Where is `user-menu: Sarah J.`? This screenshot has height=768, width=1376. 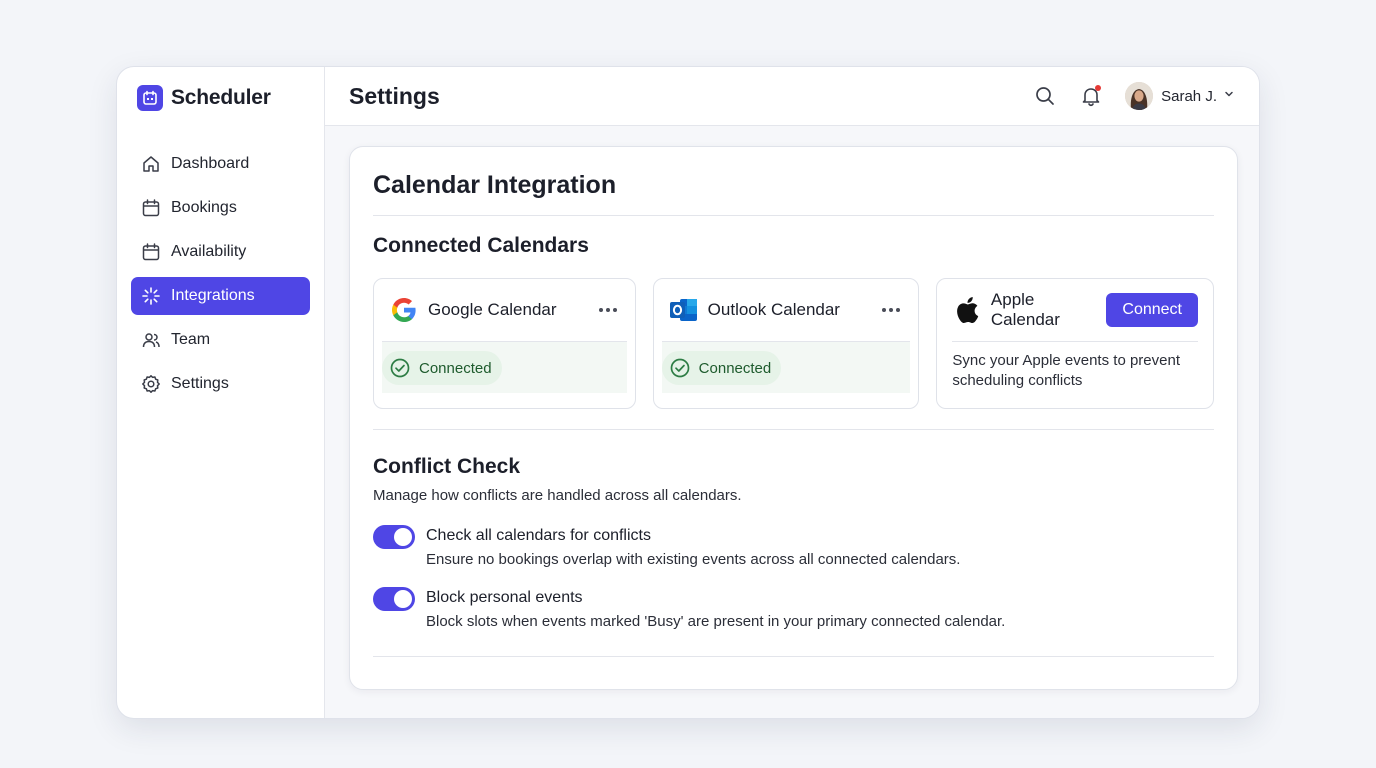
user-menu: Sarah J. is located at coordinates (1180, 96).